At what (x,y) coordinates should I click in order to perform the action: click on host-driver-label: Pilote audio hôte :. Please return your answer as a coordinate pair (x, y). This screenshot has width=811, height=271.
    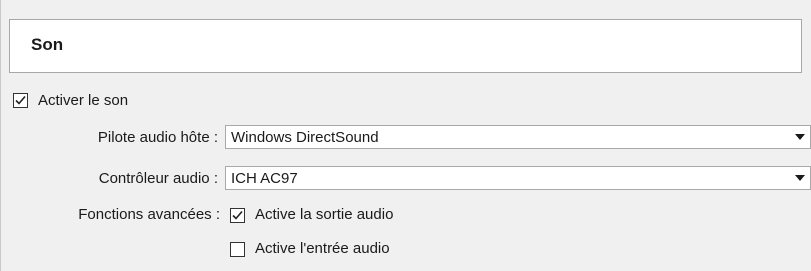
    Looking at the image, I should click on (157, 137).